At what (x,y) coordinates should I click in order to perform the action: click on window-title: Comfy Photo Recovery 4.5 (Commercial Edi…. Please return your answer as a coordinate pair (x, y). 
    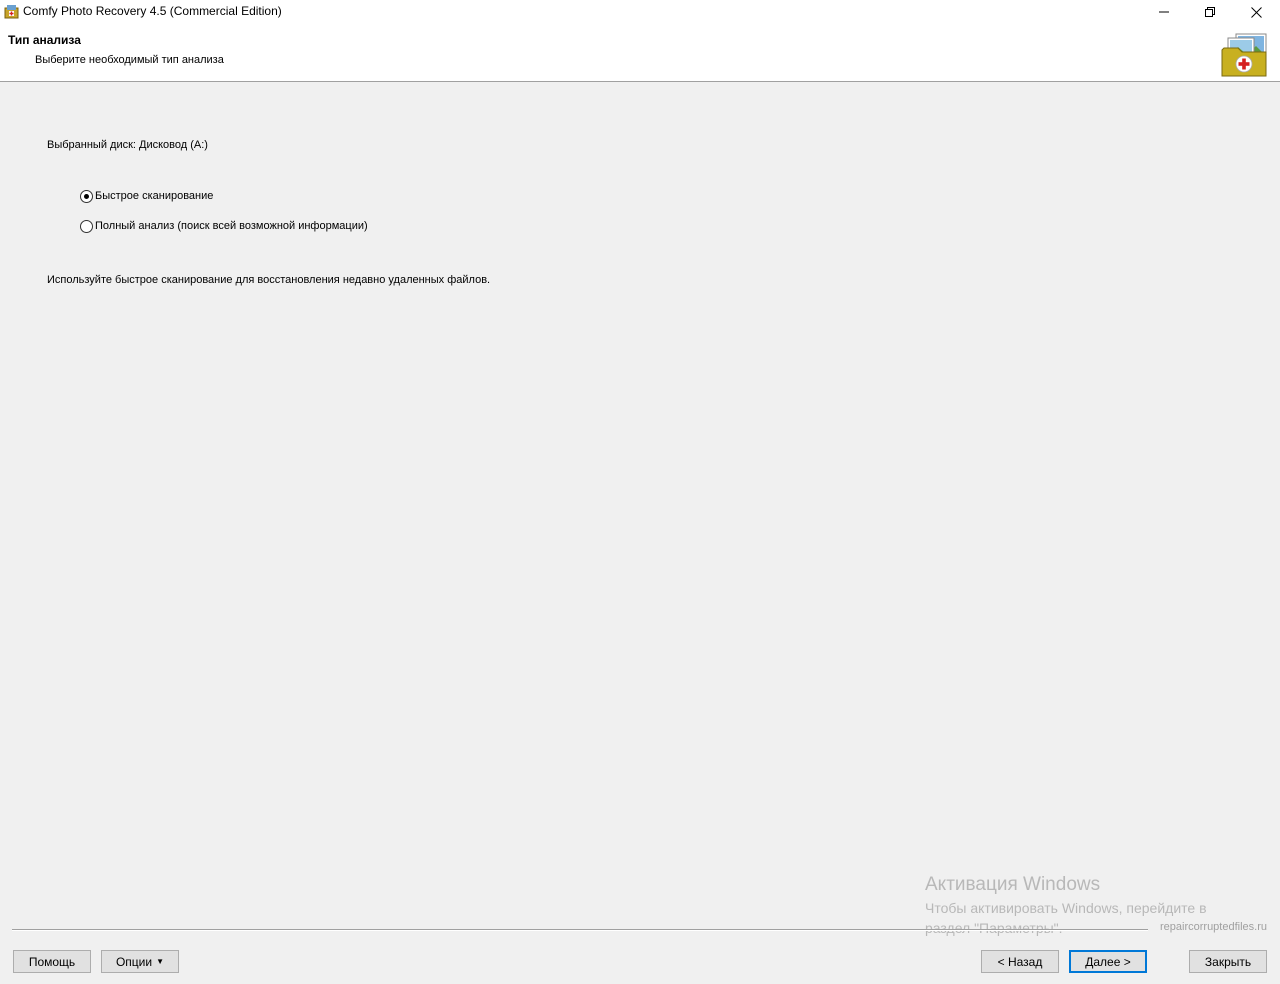
    Looking at the image, I should click on (152, 11).